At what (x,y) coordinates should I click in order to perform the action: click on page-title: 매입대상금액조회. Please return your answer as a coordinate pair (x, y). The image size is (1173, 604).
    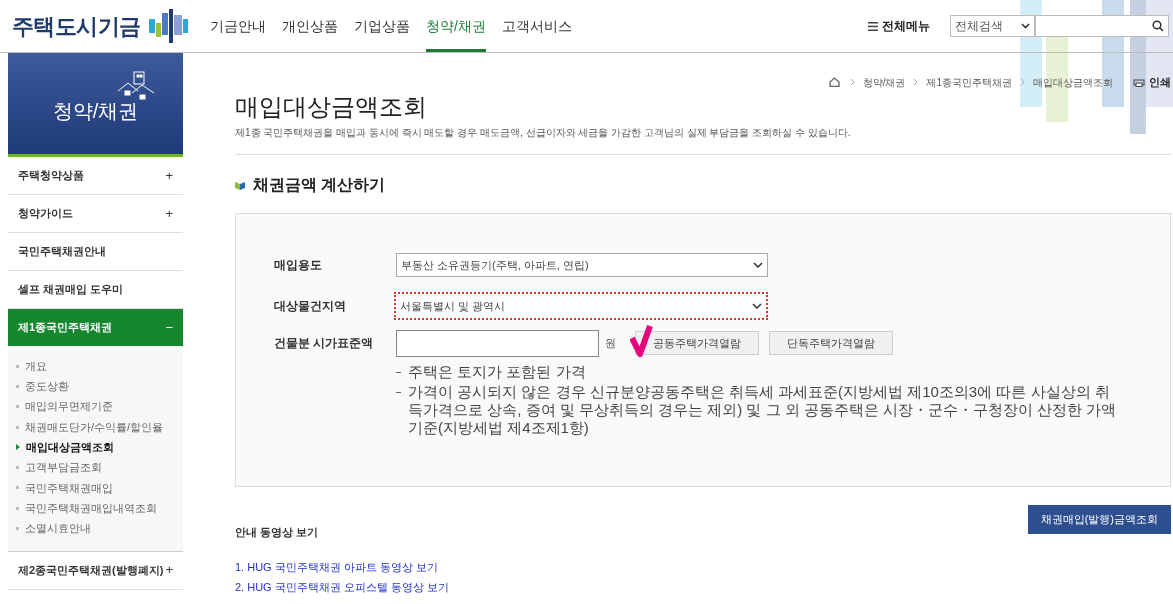
    Looking at the image, I should click on (331, 107).